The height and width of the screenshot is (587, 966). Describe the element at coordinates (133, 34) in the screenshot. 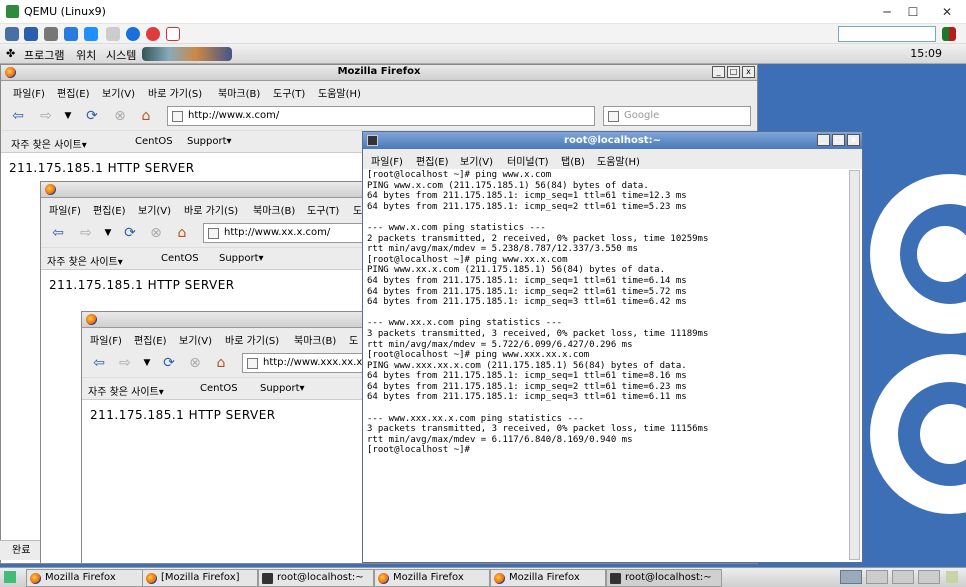

I see `info-icon` at that location.